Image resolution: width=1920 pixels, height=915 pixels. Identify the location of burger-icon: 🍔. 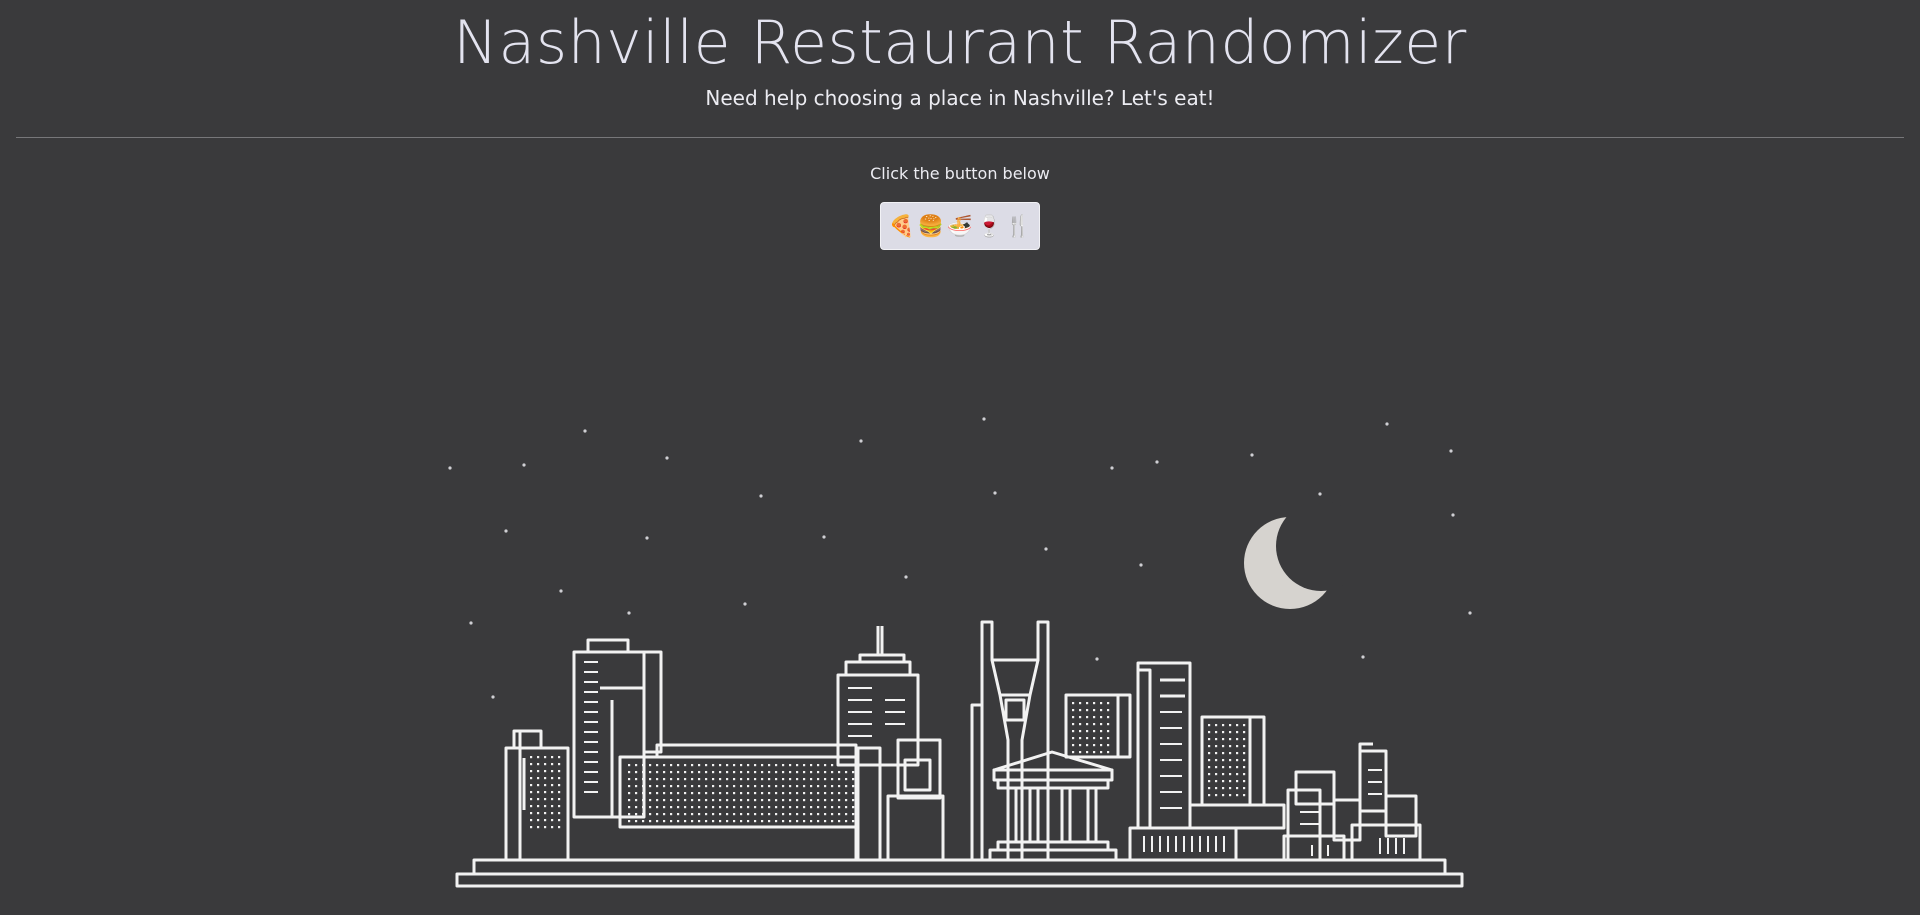
(930, 226).